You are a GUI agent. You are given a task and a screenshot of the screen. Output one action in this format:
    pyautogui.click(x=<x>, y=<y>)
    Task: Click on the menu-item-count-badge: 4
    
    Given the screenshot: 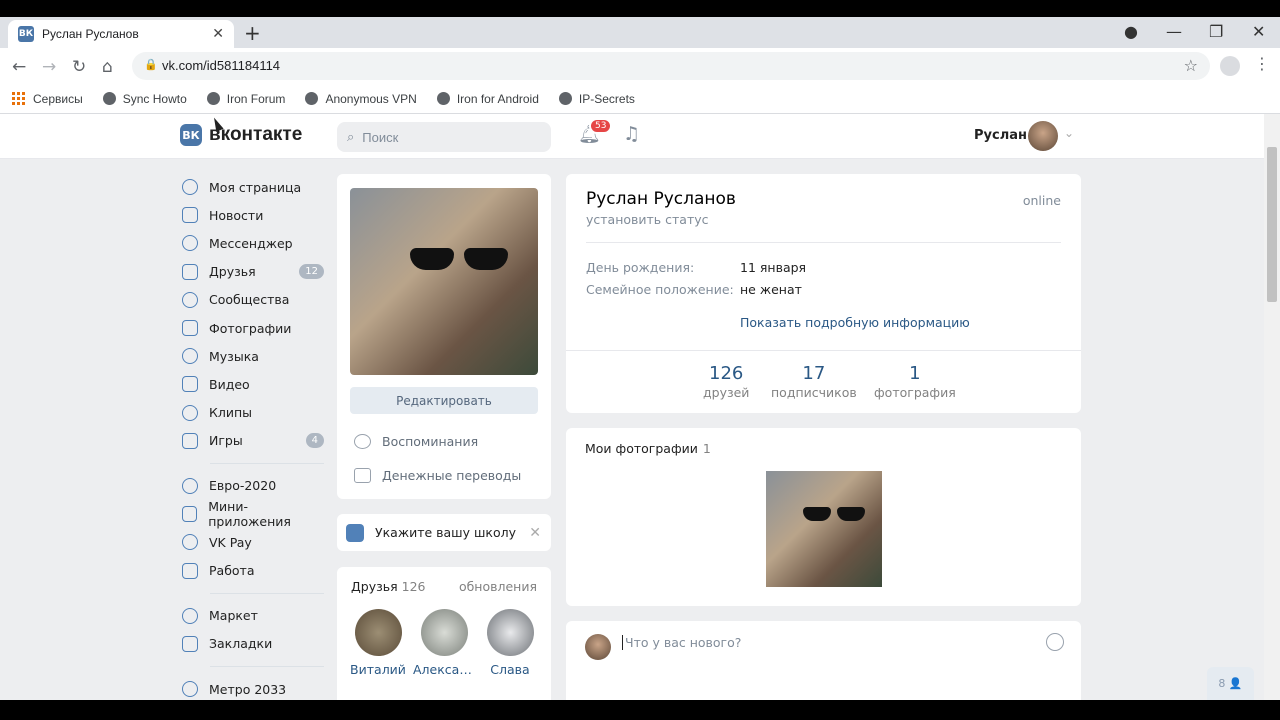 What is the action you would take?
    pyautogui.click(x=314, y=440)
    